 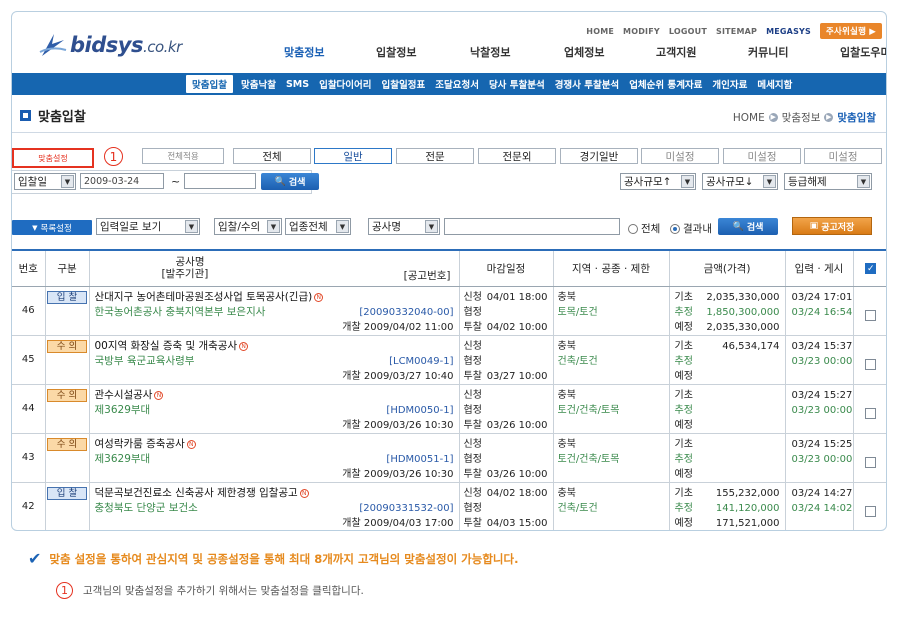 What do you see at coordinates (505, 409) in the screenshot?
I see `row-schedule-cell: 신청 협정 투찰 03/26 10:00` at bounding box center [505, 409].